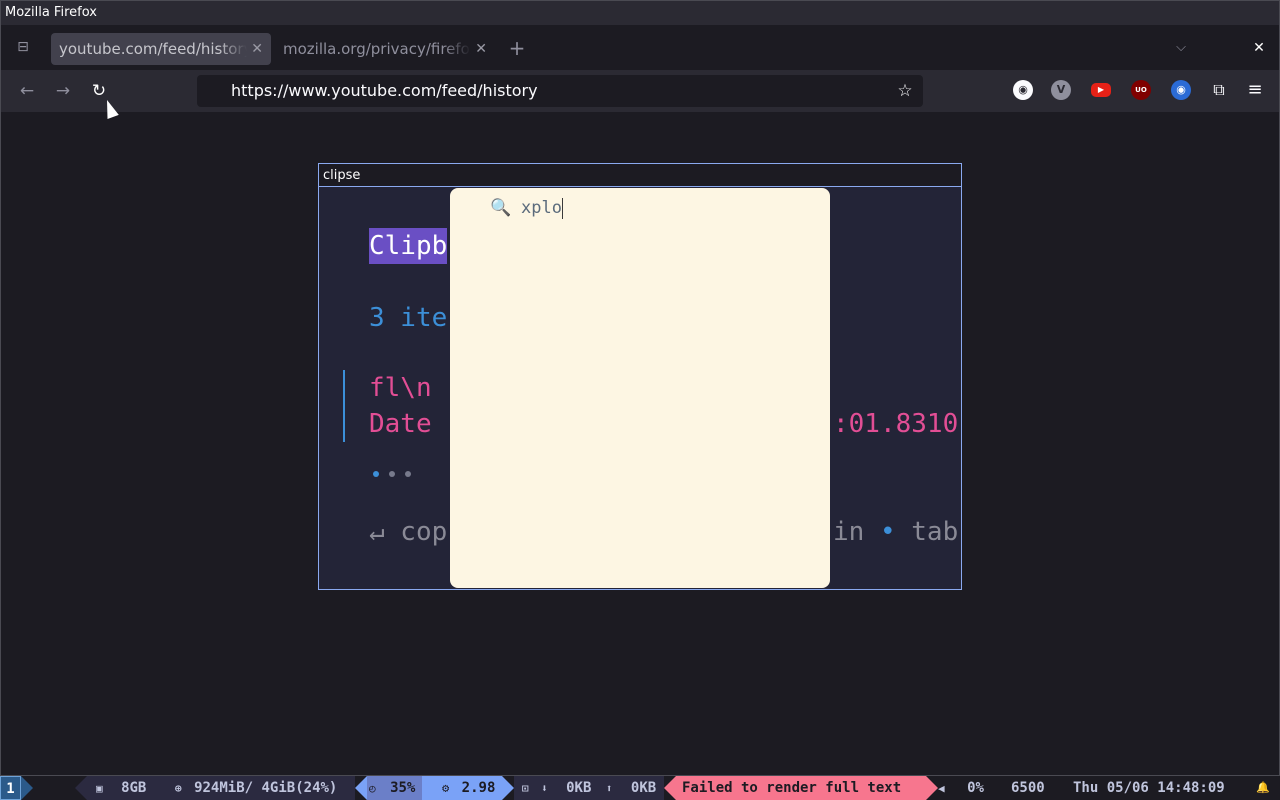 The height and width of the screenshot is (800, 1280). What do you see at coordinates (1061, 90) in the screenshot?
I see `vim-extension-icon: V` at bounding box center [1061, 90].